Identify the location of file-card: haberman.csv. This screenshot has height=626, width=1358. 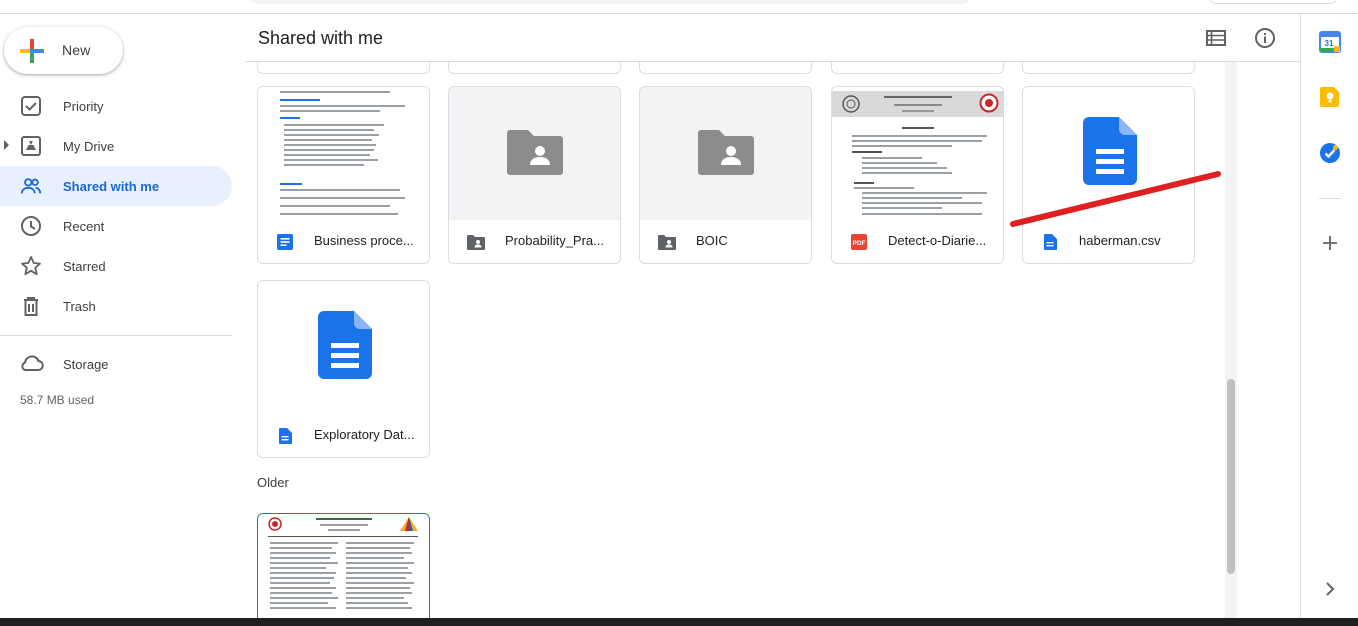
(1108, 175).